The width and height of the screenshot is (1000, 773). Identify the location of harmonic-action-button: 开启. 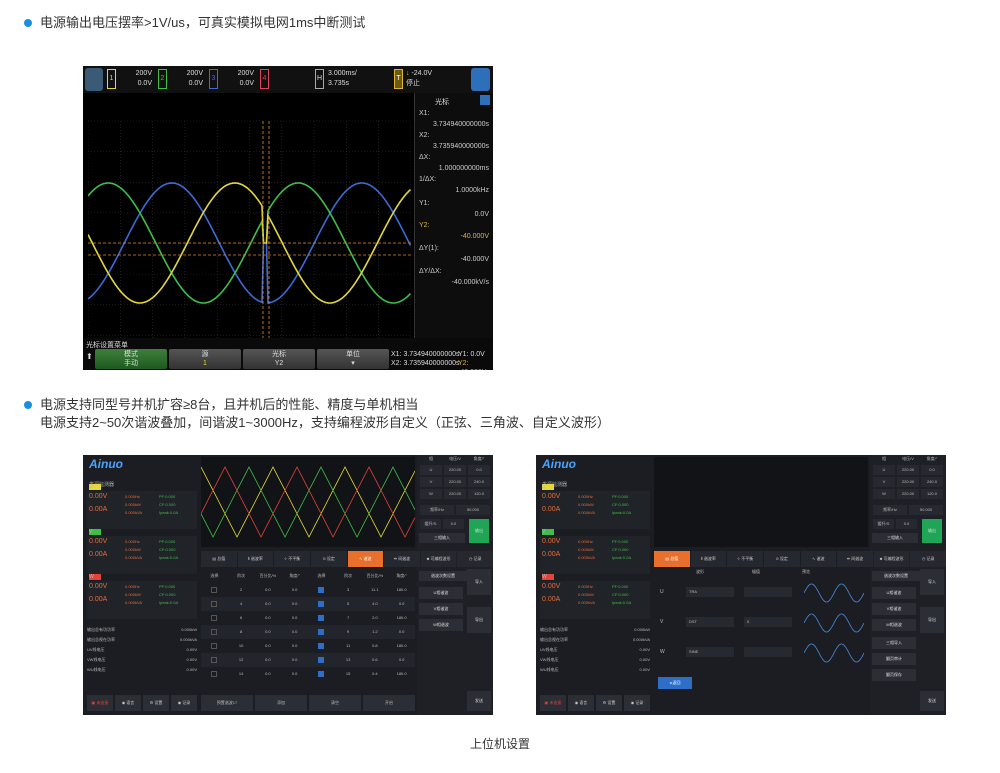
(389, 703).